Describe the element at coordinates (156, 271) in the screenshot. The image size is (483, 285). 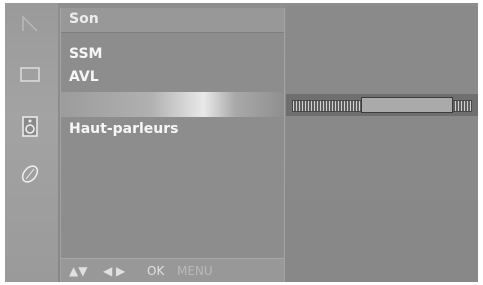
I see `ok-hint: OK` at that location.